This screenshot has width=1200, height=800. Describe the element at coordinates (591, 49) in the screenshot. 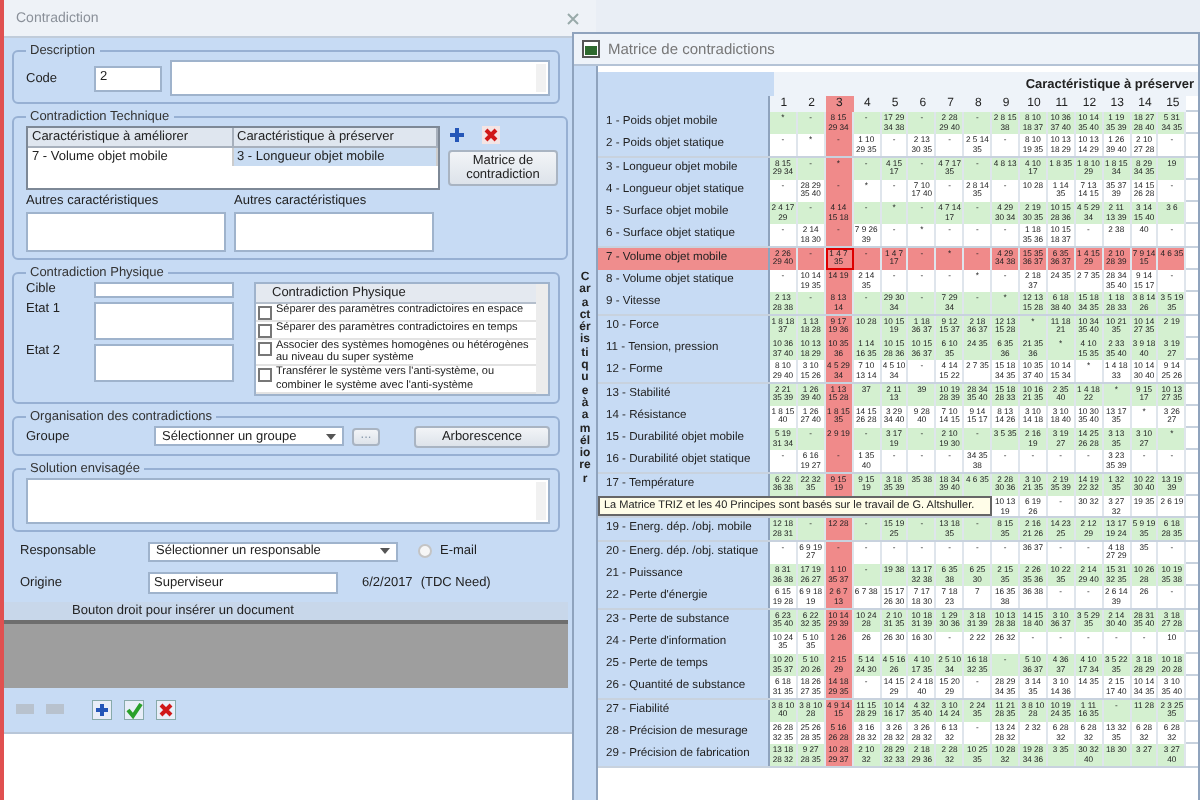

I see `table-icon` at that location.